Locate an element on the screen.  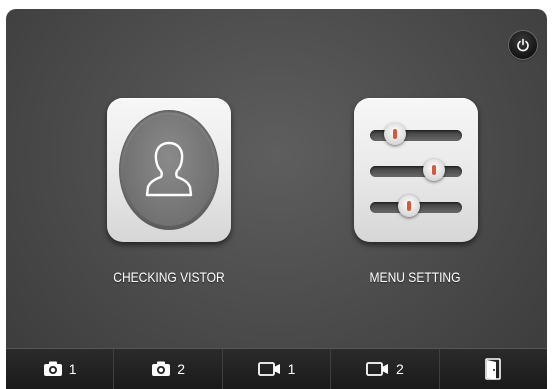
checking-visitor-button is located at coordinates (169, 170).